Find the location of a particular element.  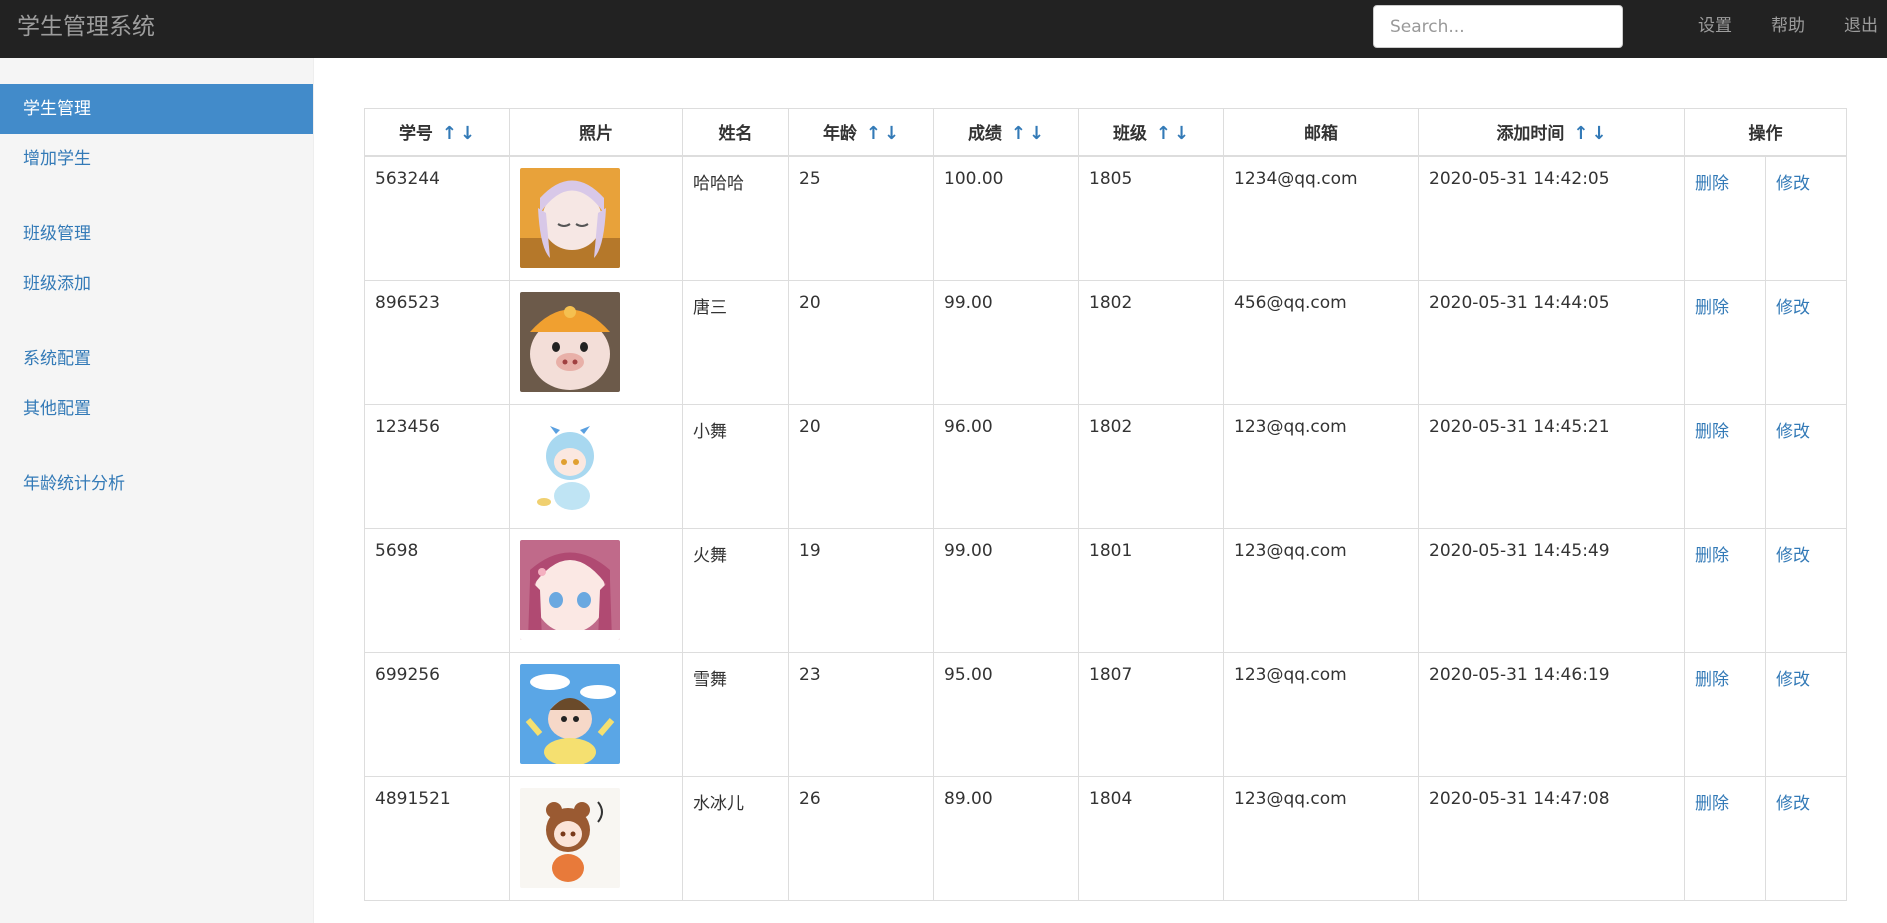

cell-class: 1804 is located at coordinates (1151, 838).